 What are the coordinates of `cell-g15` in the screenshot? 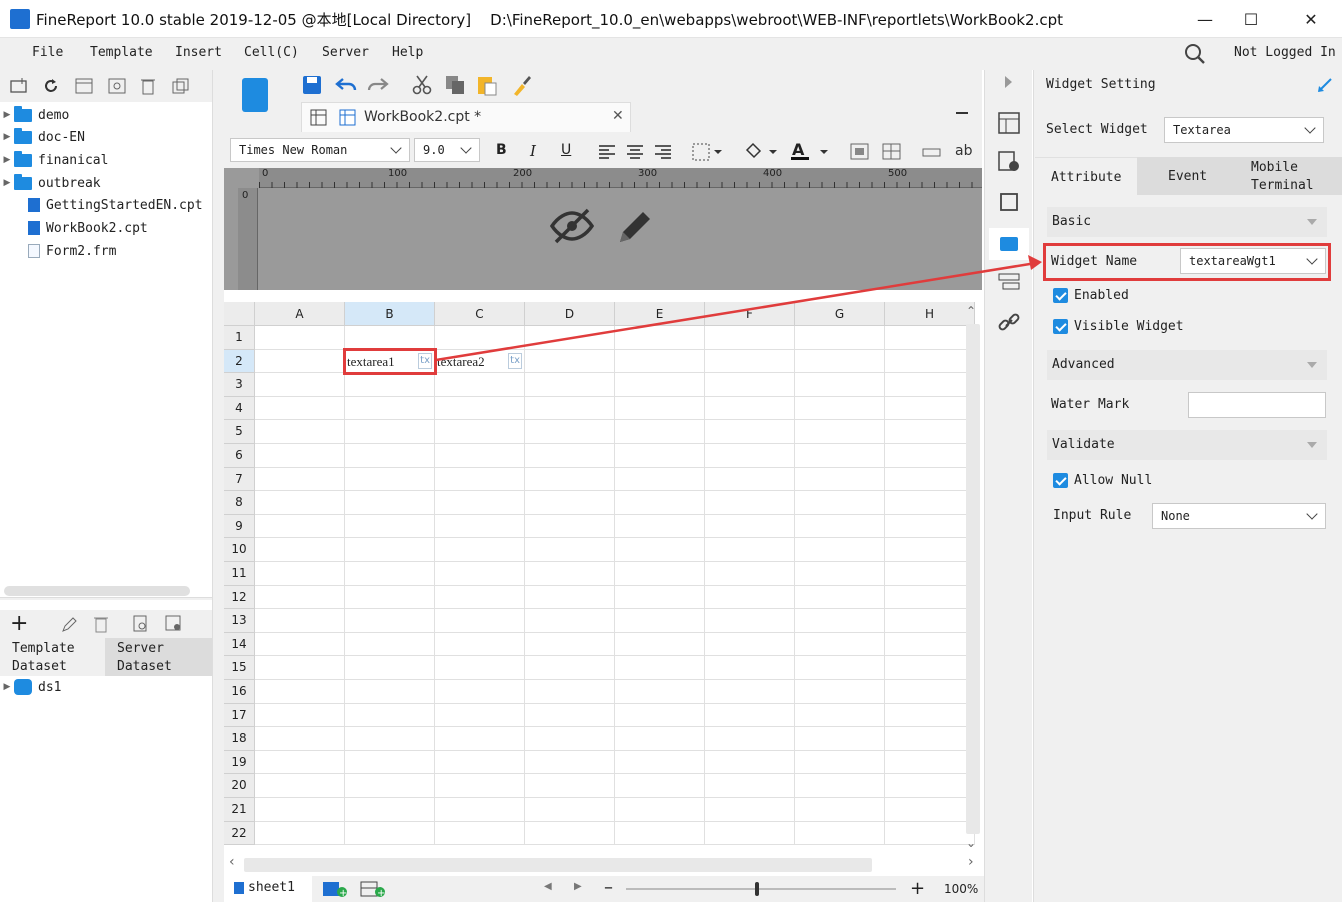 It's located at (840, 668).